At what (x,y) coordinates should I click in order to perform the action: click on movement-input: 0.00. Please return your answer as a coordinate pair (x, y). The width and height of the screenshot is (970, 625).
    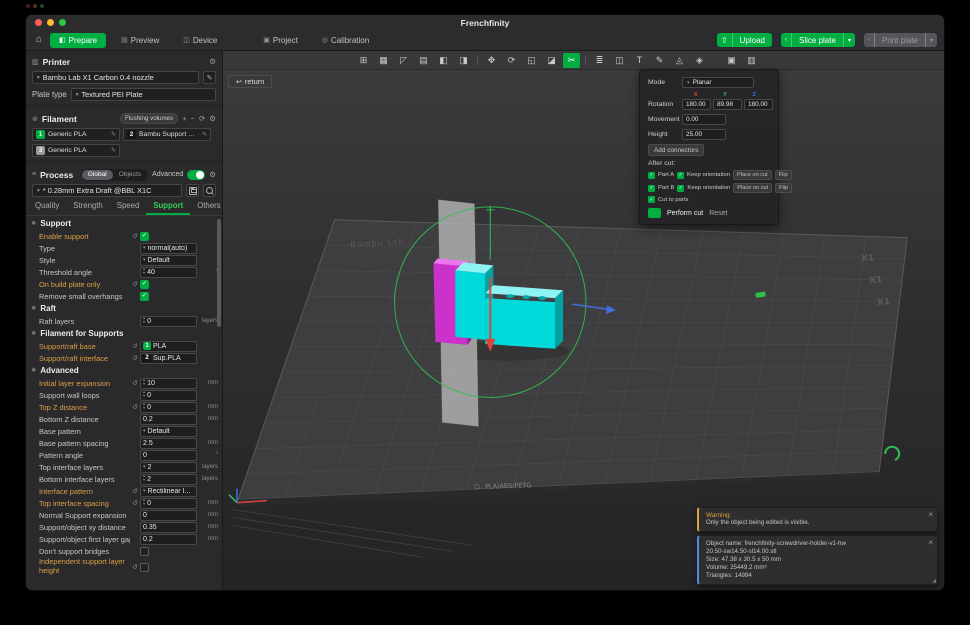
    Looking at the image, I should click on (704, 119).